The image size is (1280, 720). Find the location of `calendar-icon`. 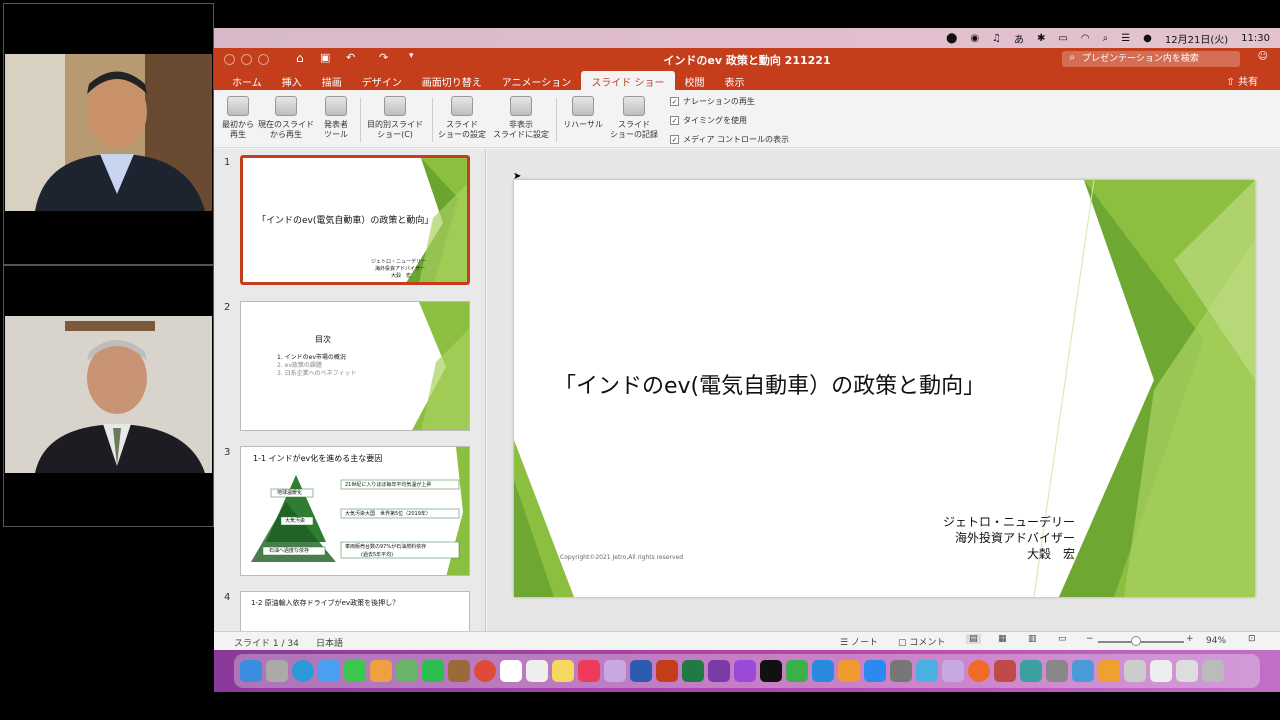

calendar-icon is located at coordinates (511, 671).